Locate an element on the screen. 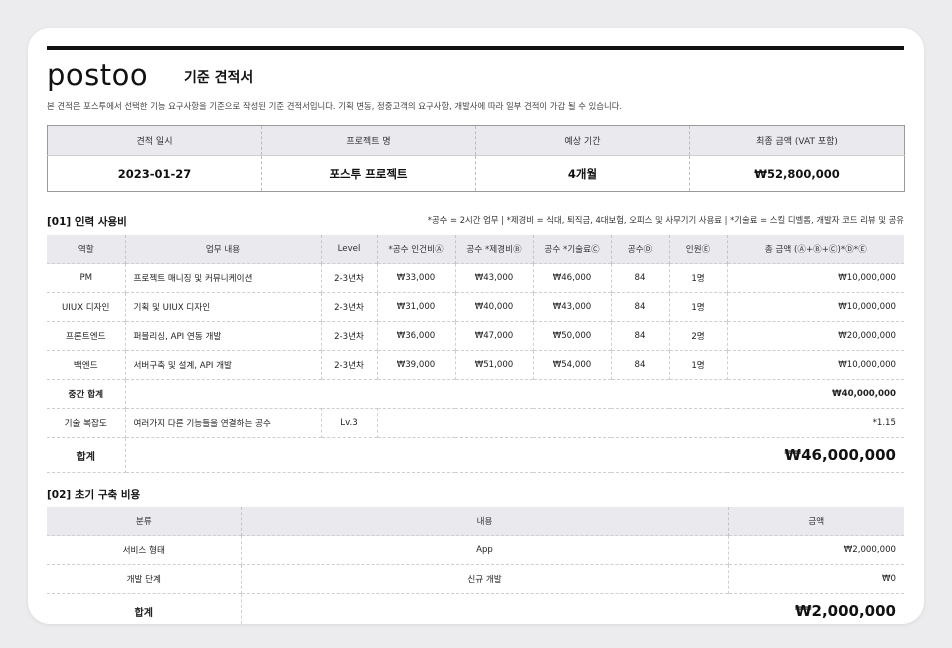 Image resolution: width=952 pixels, height=648 pixels. total-row: 합계 ₩2,000,000 is located at coordinates (475, 608).